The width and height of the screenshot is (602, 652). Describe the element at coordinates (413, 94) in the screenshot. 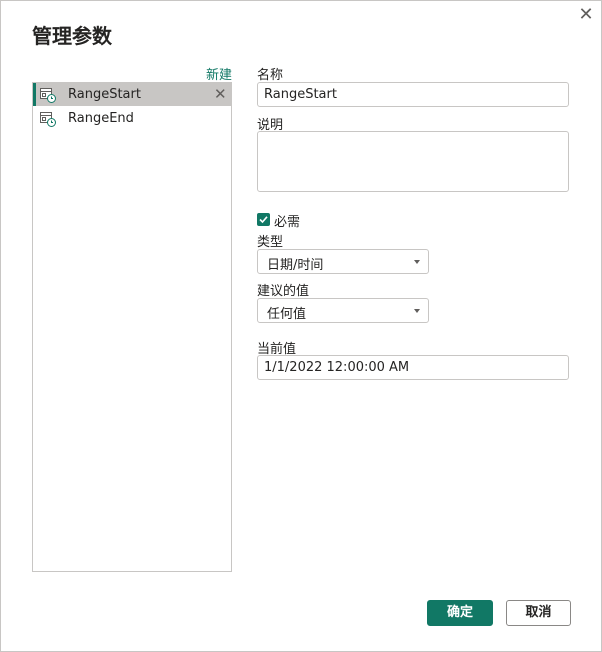

I see `name-input: RangeStart` at that location.